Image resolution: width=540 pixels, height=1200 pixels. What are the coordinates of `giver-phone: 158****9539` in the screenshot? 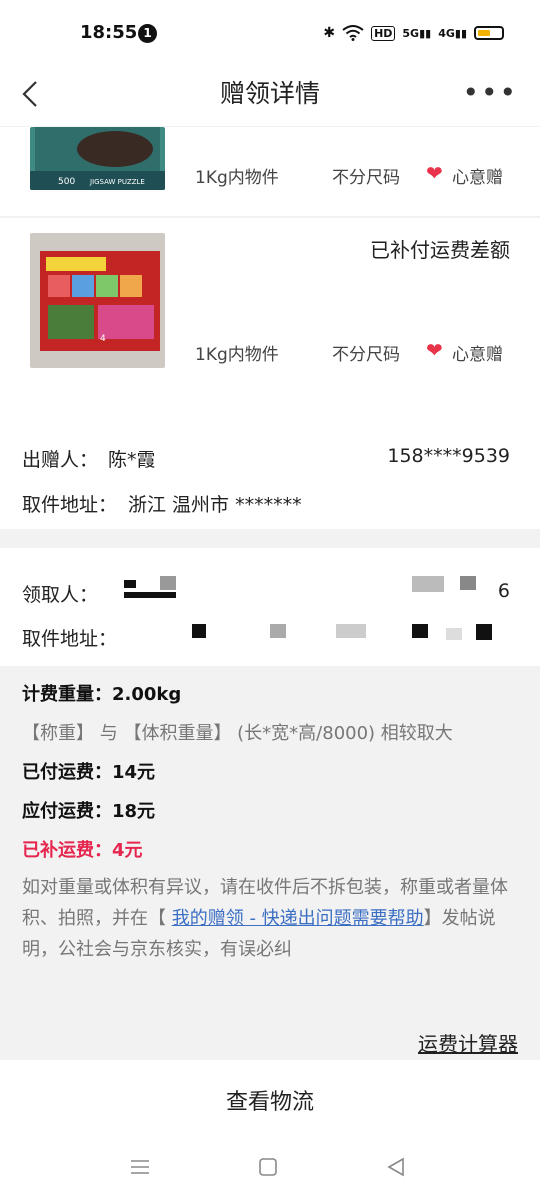 It's located at (448, 456).